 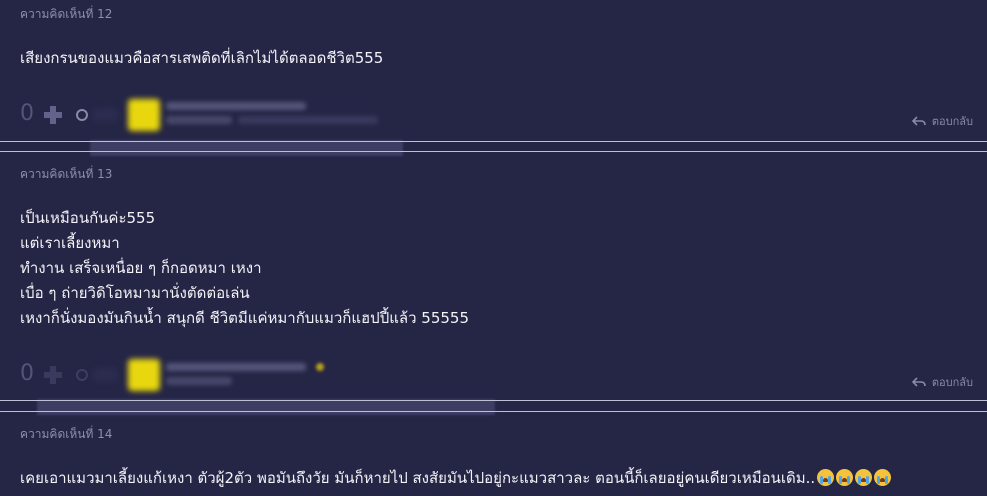 What do you see at coordinates (320, 367) in the screenshot?
I see `member-badge-icon` at bounding box center [320, 367].